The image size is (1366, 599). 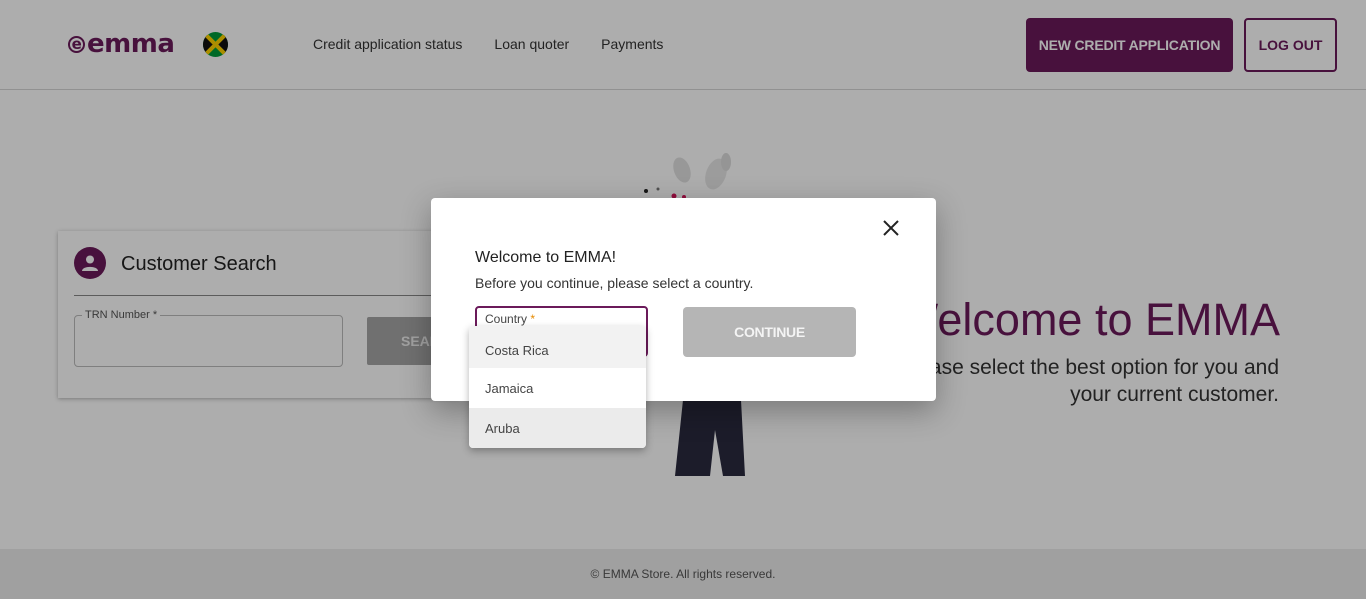 I want to click on country-option-jamaica: Jamaica, so click(x=557, y=388).